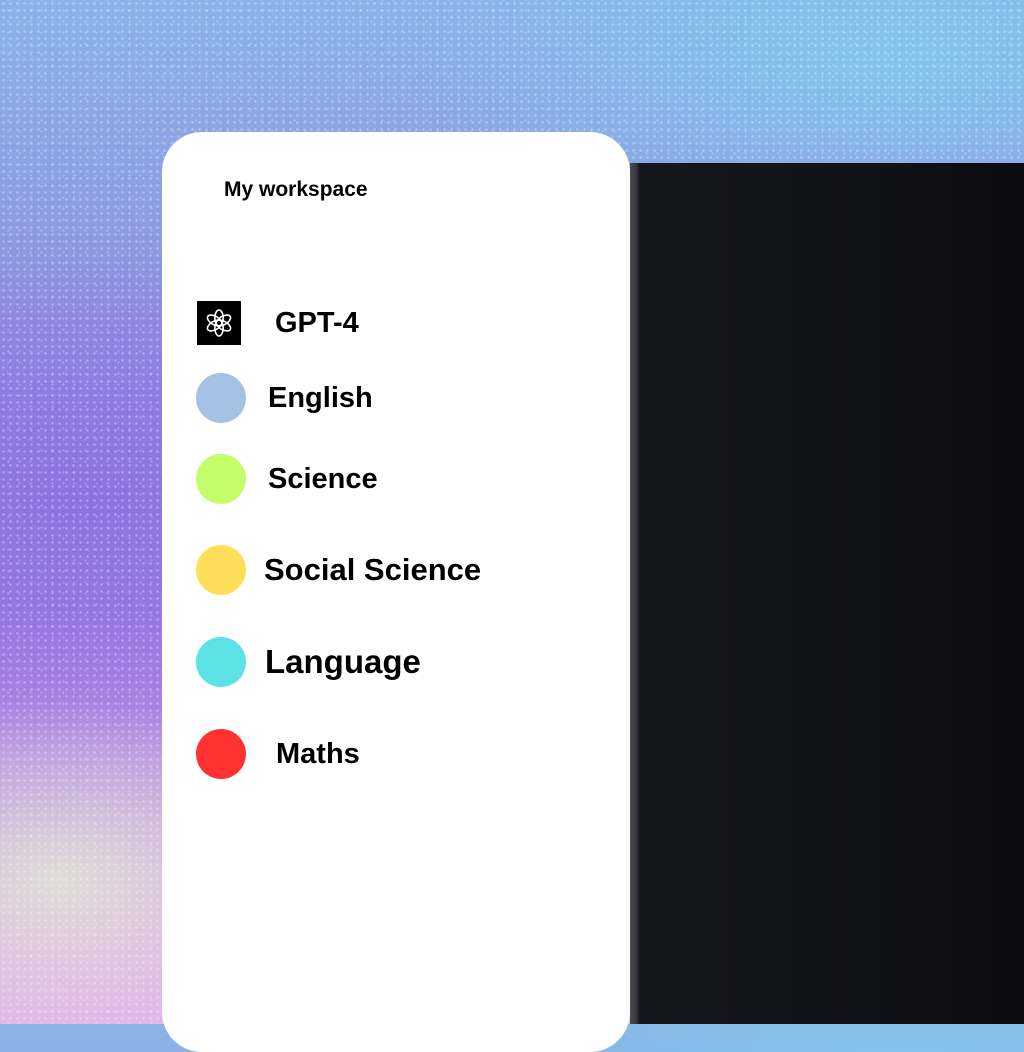 This screenshot has width=1024, height=1052. I want to click on sidebar-item-language: Language, so click(308, 662).